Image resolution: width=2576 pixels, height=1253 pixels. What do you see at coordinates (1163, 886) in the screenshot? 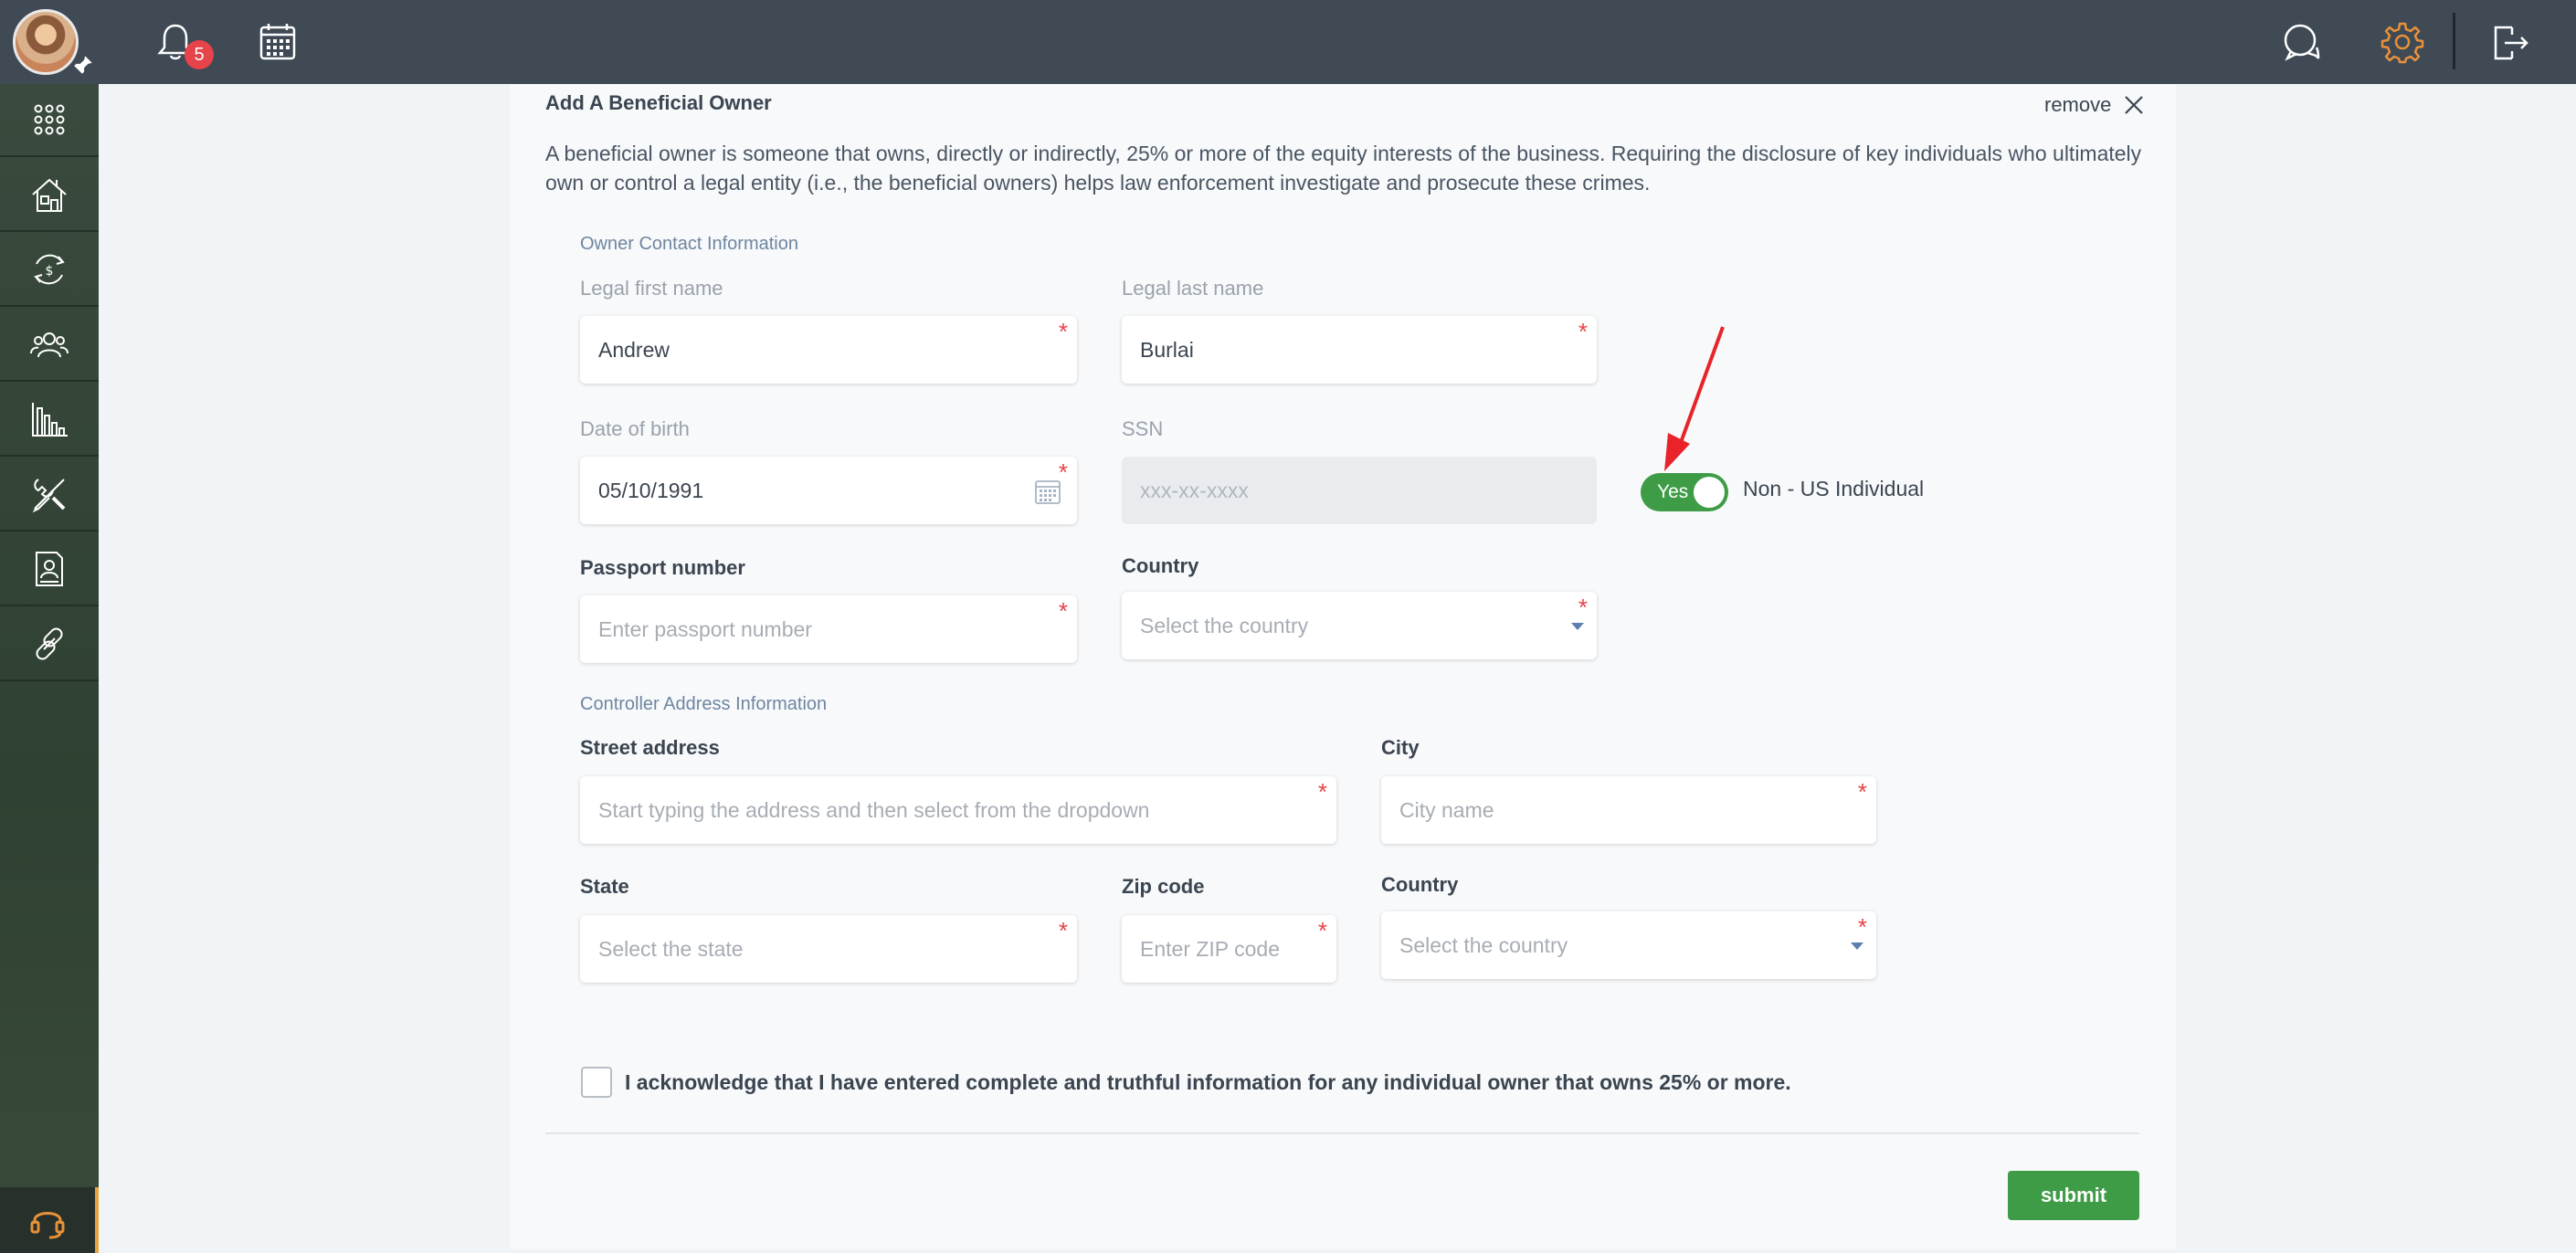
I see `zip-label: Zip code` at bounding box center [1163, 886].